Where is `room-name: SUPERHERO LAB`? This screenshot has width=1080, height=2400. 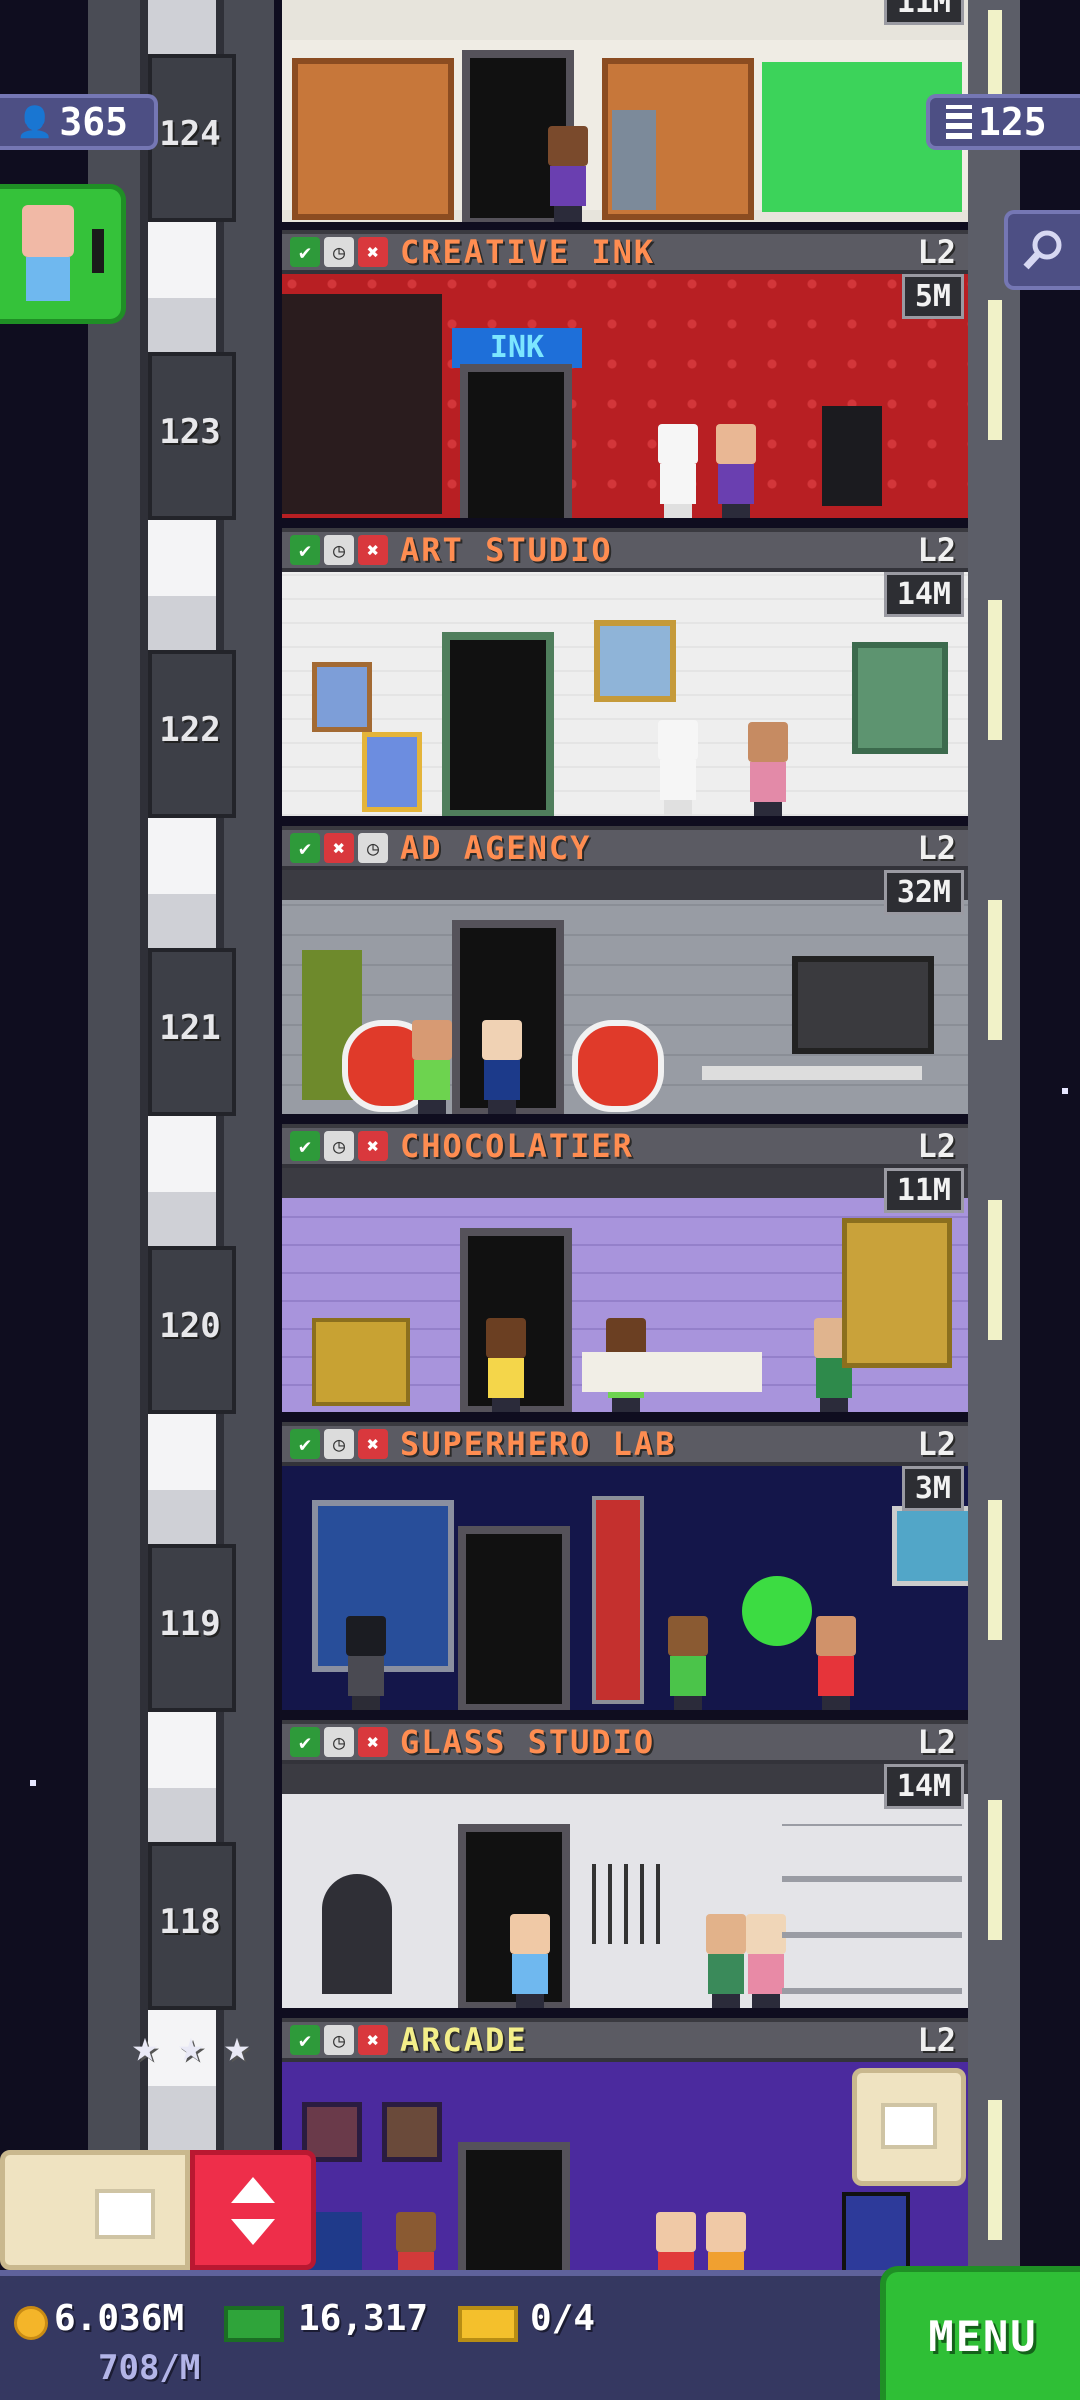 room-name: SUPERHERO LAB is located at coordinates (538, 1444).